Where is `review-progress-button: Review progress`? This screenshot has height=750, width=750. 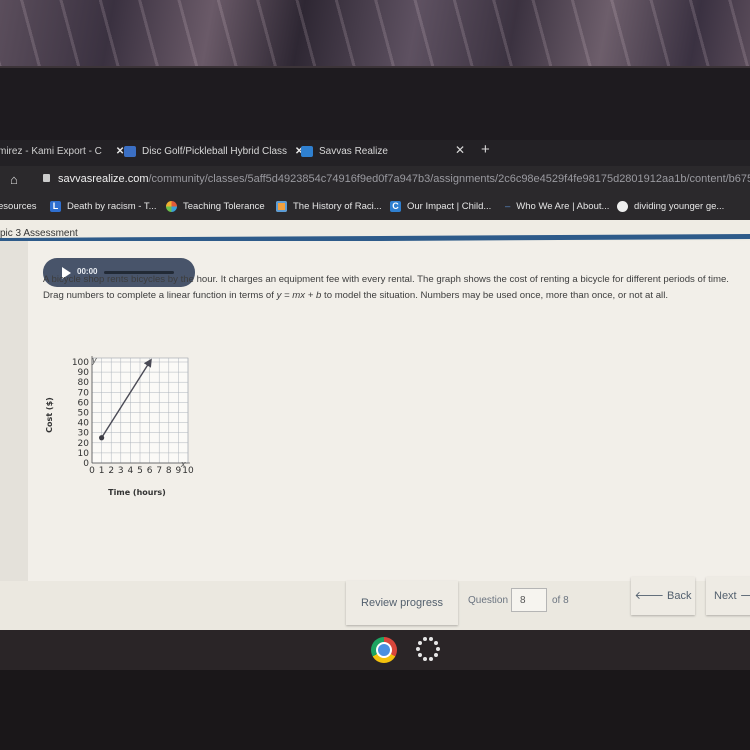
review-progress-button: Review progress is located at coordinates (402, 603).